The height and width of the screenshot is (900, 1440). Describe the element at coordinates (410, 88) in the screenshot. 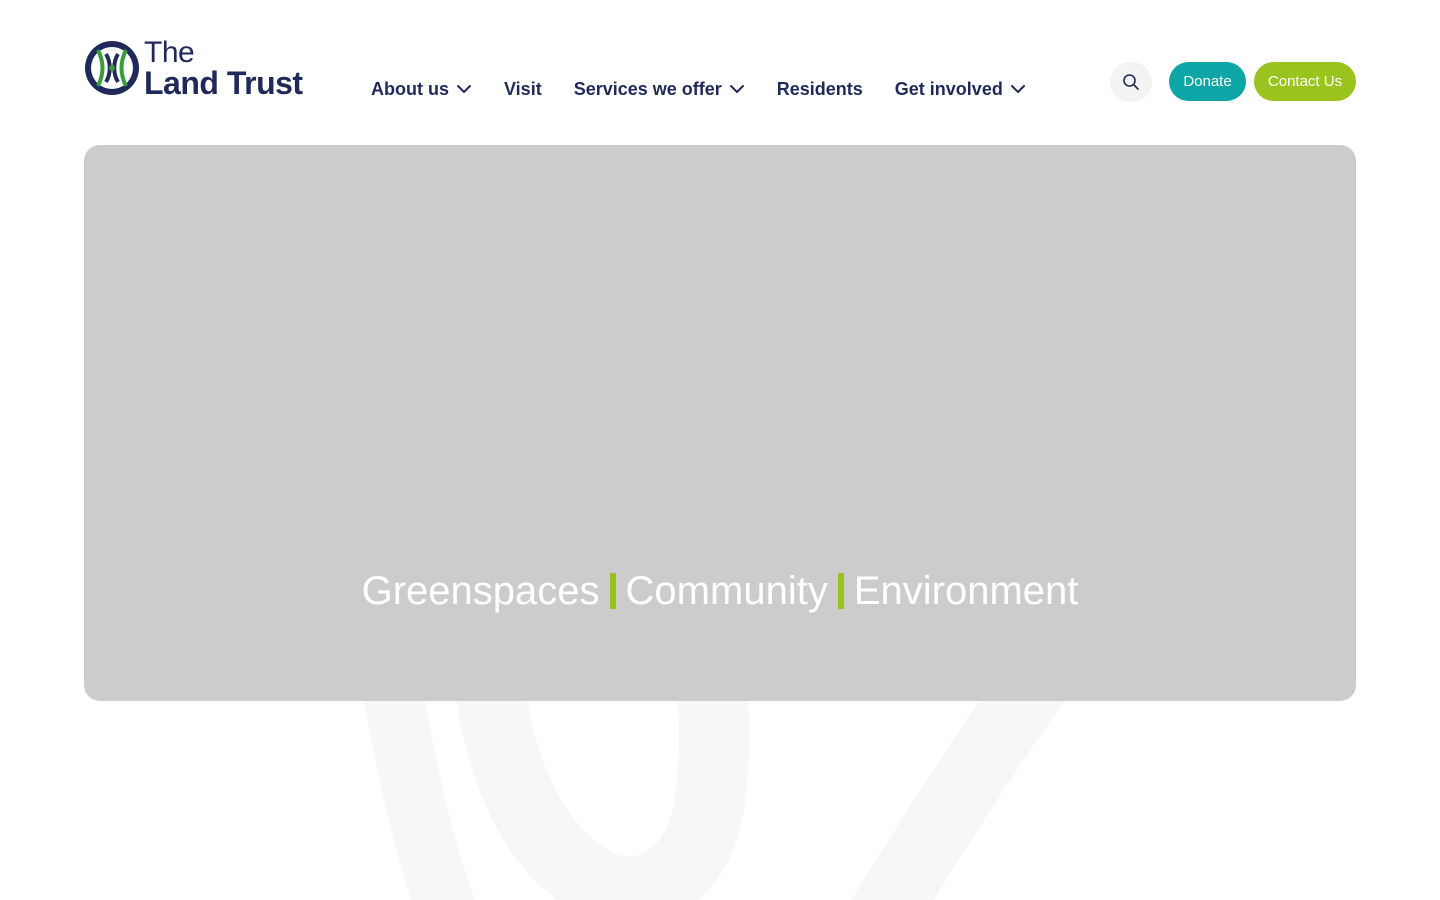

I see `nav-item-label: About us` at that location.